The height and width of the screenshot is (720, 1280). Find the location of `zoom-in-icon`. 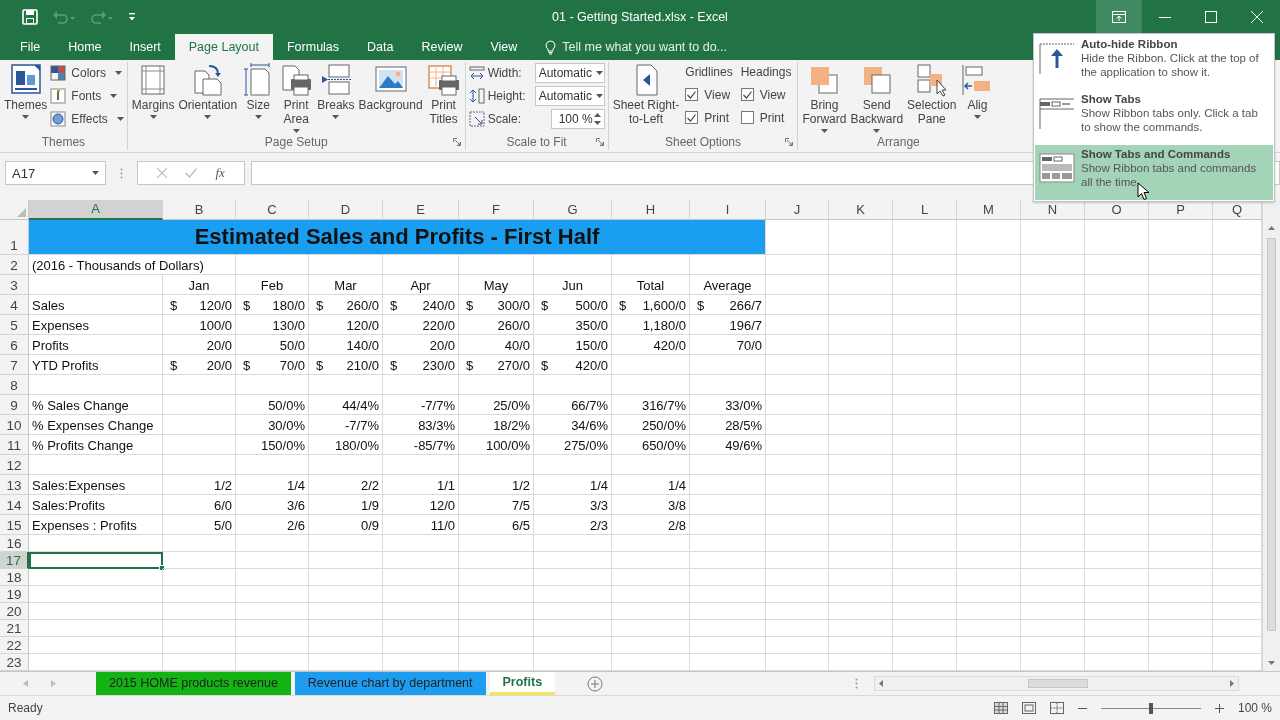

zoom-in-icon is located at coordinates (1219, 708).